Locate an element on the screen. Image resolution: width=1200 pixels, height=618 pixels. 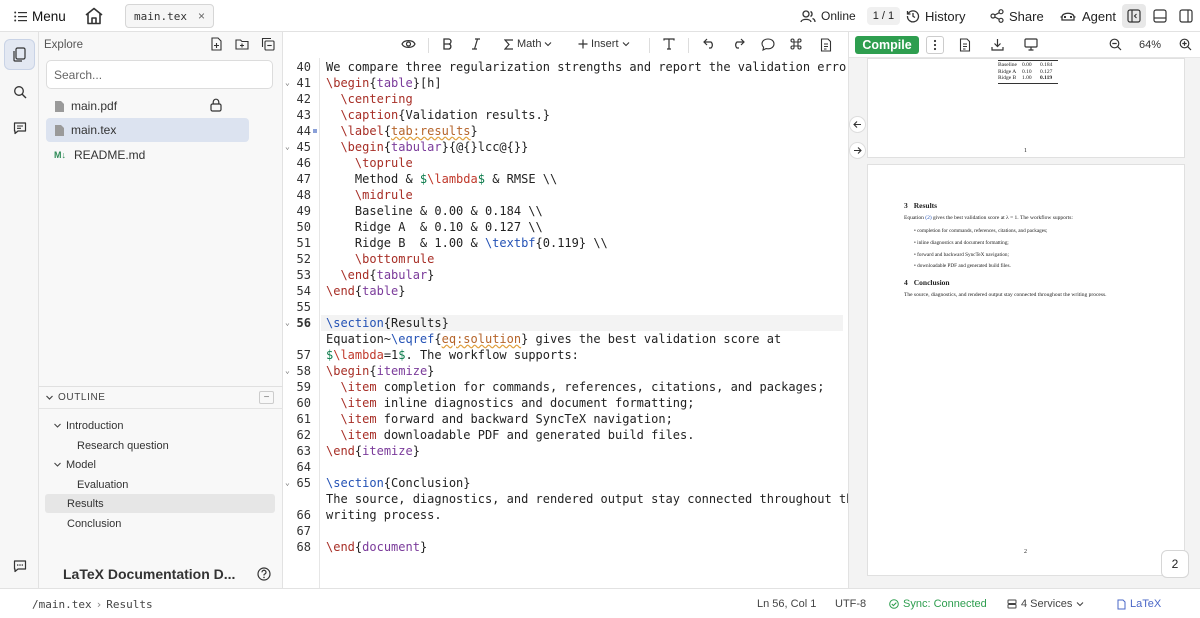
breadcrumb-file: /main.tex is located at coordinates (62, 604).